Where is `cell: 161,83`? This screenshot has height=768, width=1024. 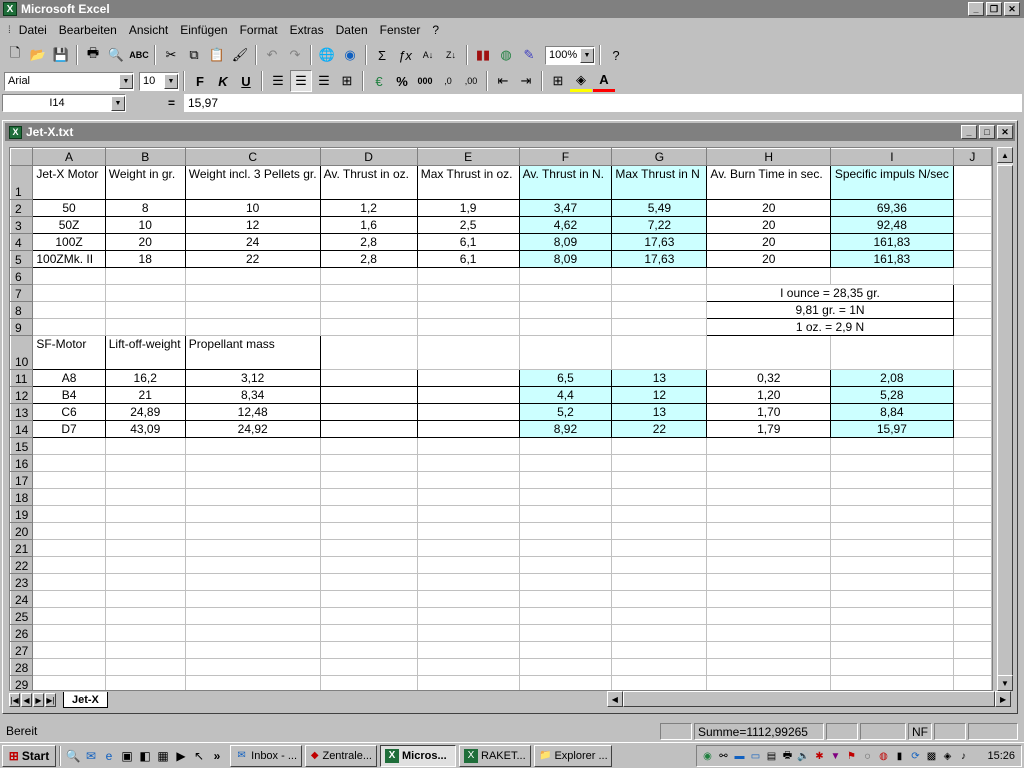 cell: 161,83 is located at coordinates (892, 259).